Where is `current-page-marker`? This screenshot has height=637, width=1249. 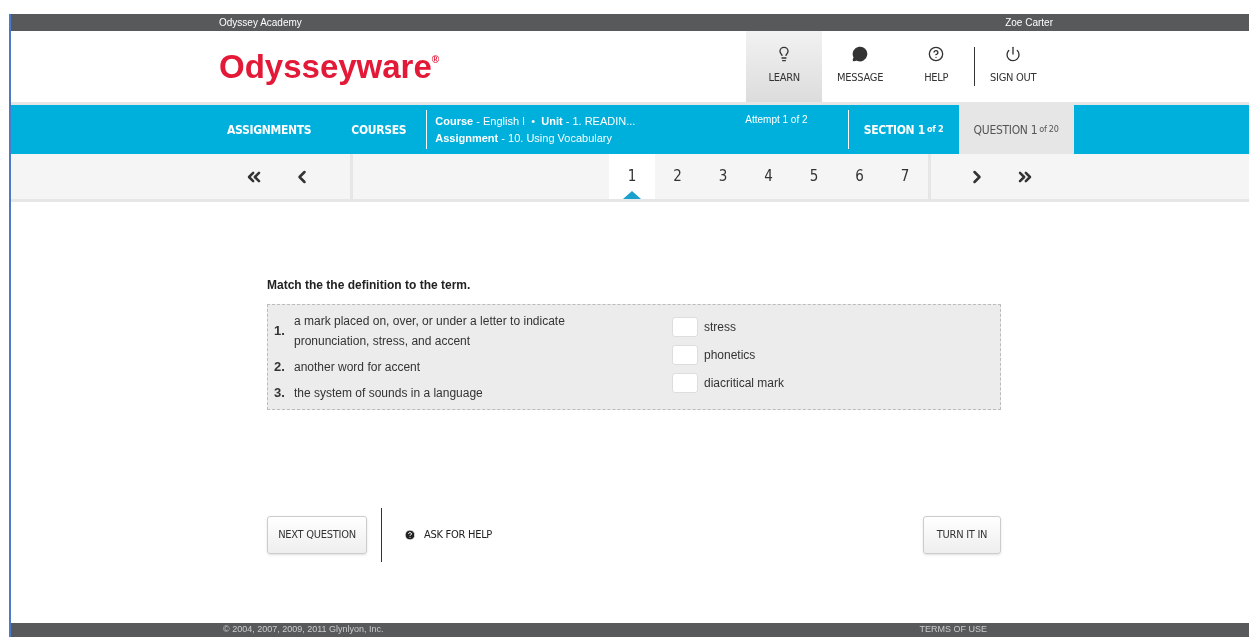
current-page-marker is located at coordinates (631, 195).